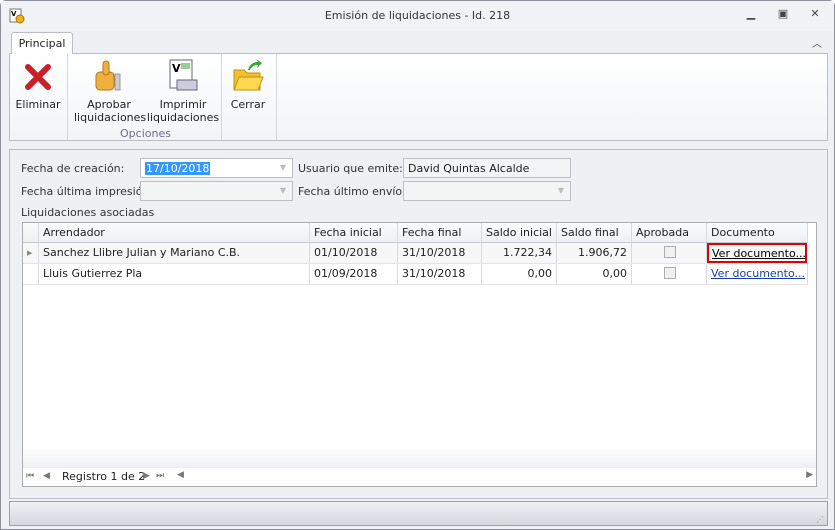 This screenshot has width=835, height=530. What do you see at coordinates (248, 104) in the screenshot?
I see `cerrar-label: Cerrar` at bounding box center [248, 104].